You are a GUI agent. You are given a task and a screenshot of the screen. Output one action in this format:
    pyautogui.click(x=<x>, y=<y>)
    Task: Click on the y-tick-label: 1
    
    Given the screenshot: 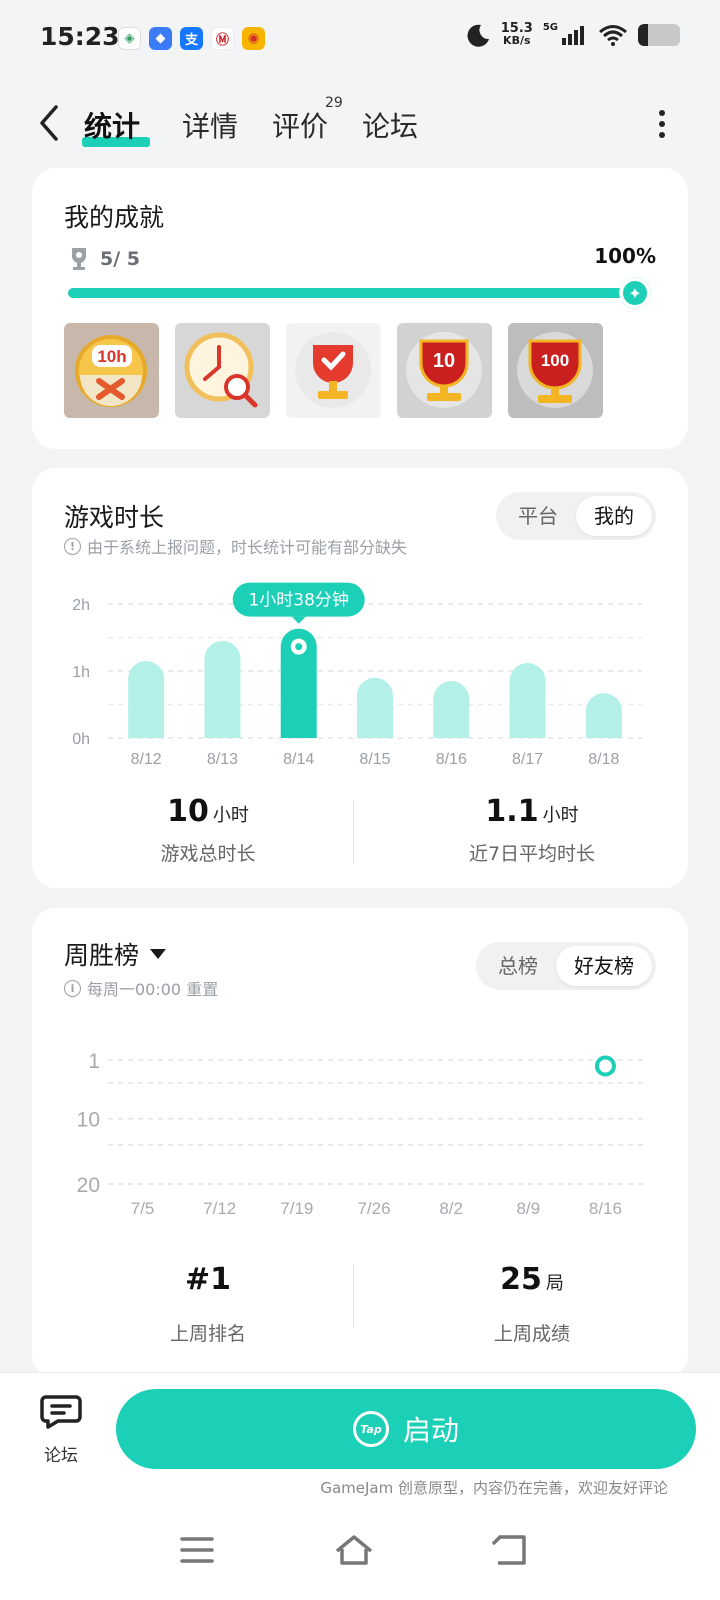 What is the action you would take?
    pyautogui.click(x=94, y=1061)
    